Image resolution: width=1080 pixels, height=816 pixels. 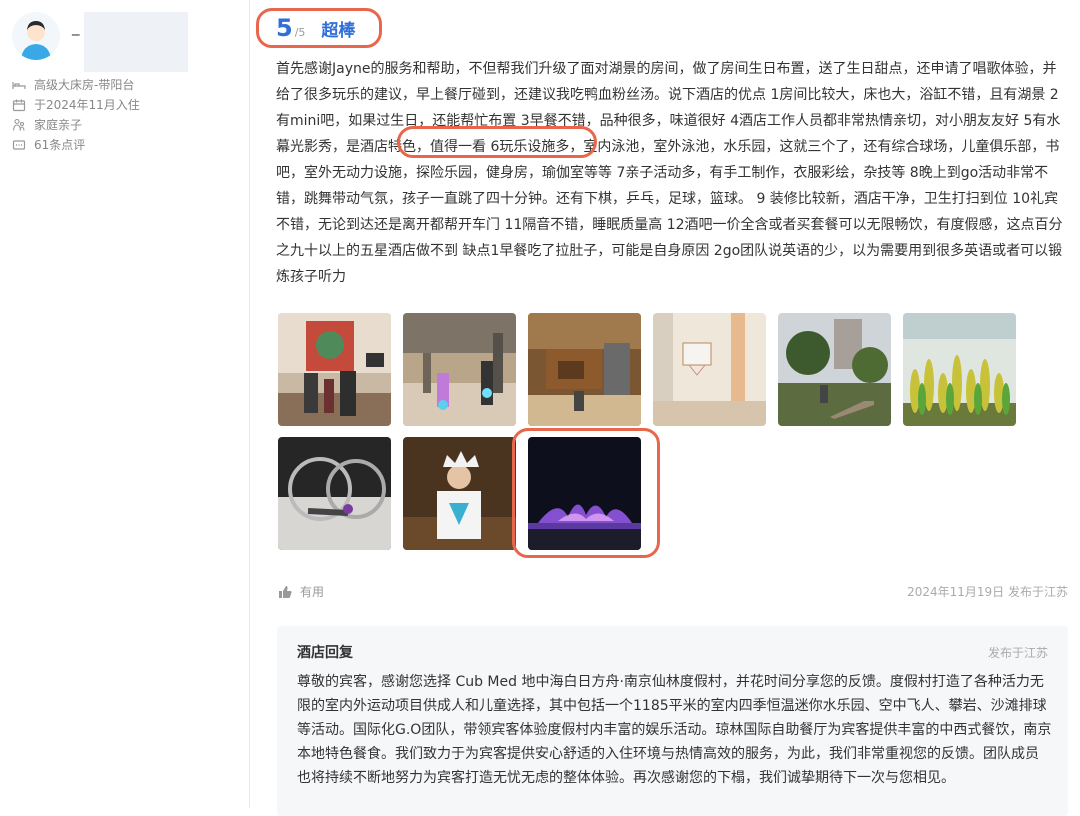 I want to click on post-date: 2024年11月19日 发布于江苏, so click(x=987, y=592).